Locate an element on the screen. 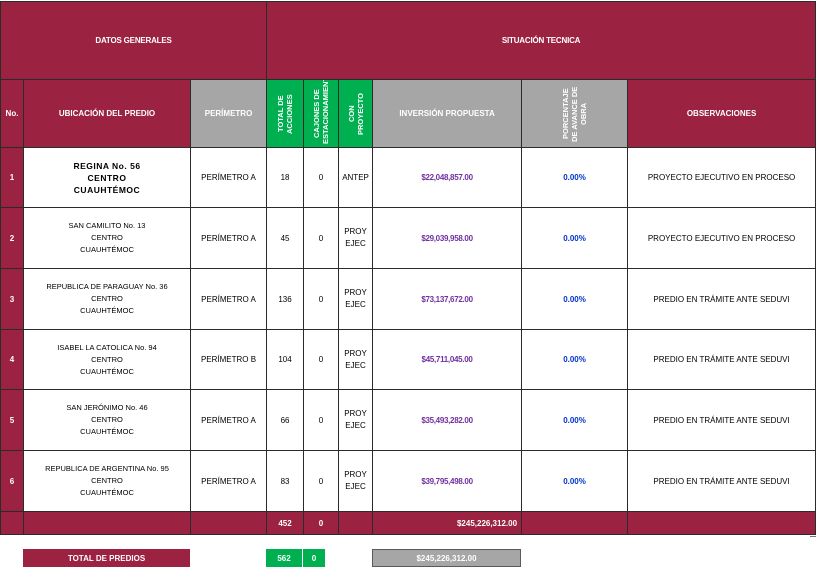 The image size is (816, 569). row-number: 1 is located at coordinates (12, 177).